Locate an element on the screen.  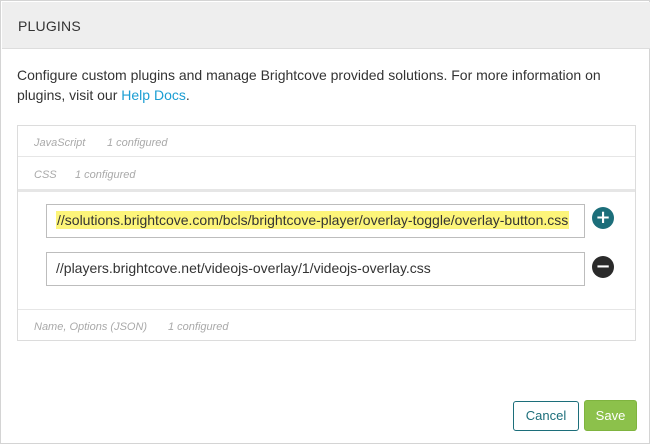
add-css-url-button: + is located at coordinates (603, 218).